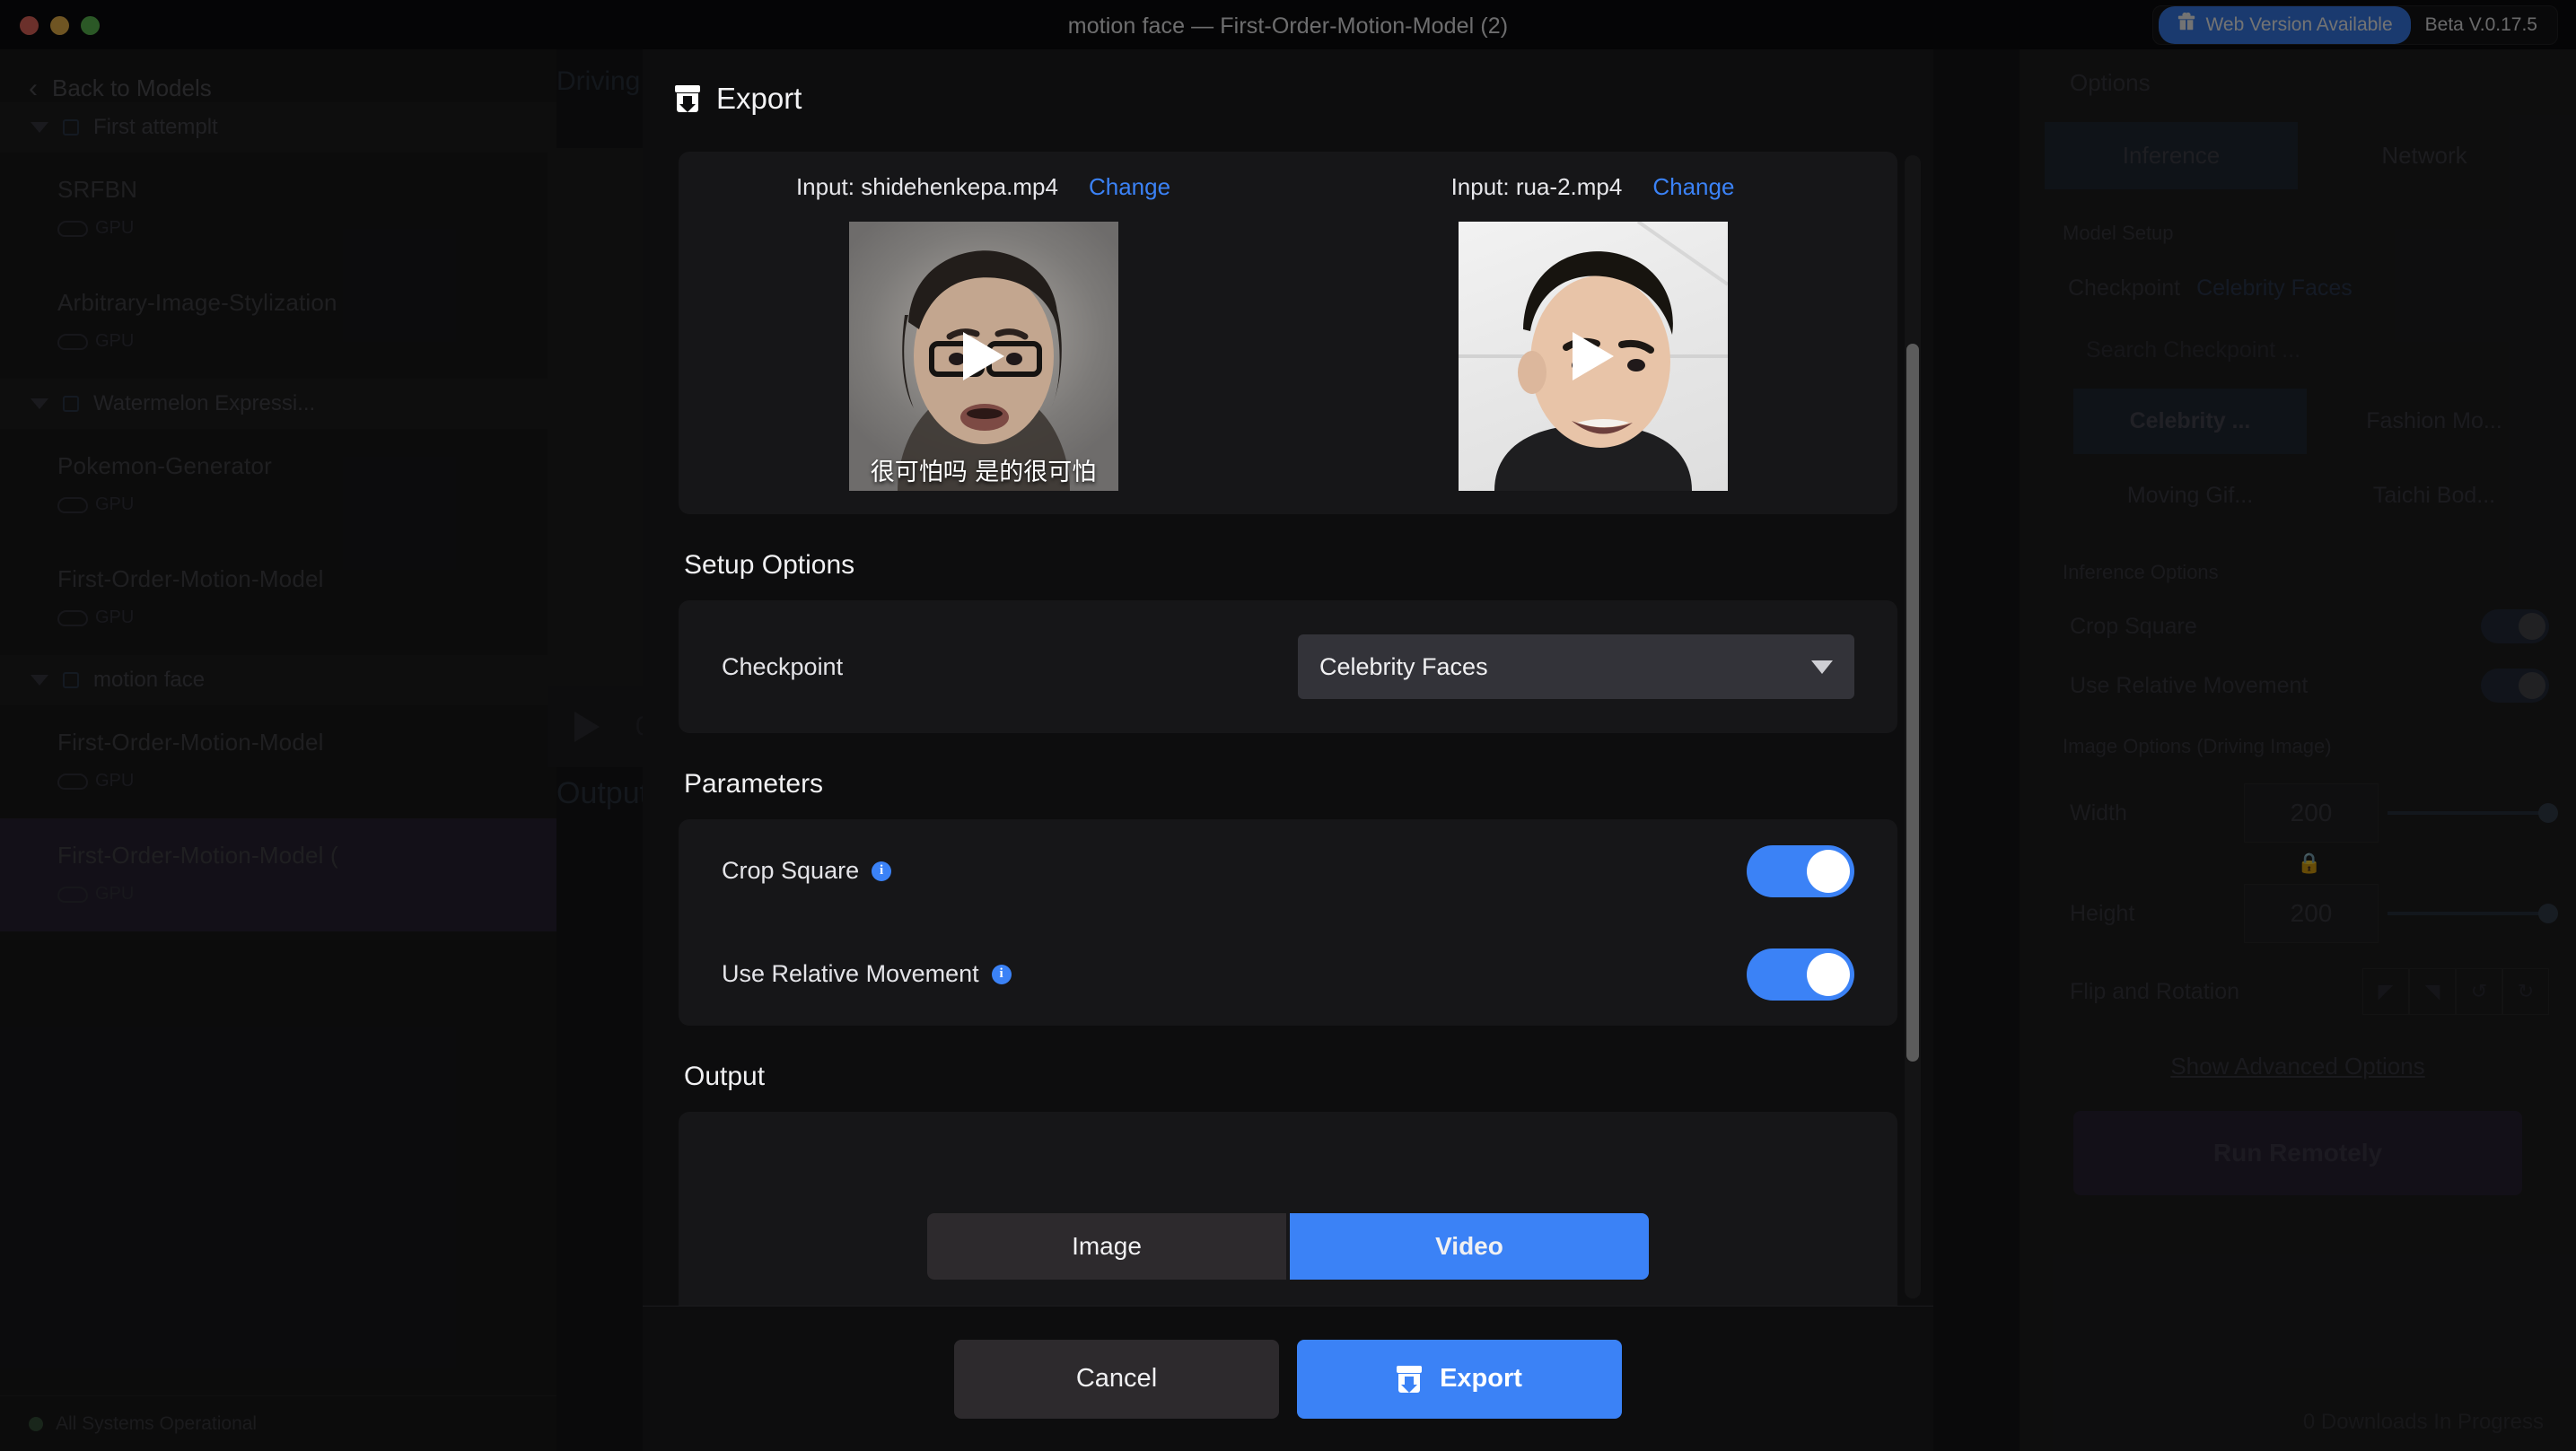 This screenshot has height=1451, width=2576. I want to click on input-driving-column: Input: rua-2.mp4 Change, so click(1592, 333).